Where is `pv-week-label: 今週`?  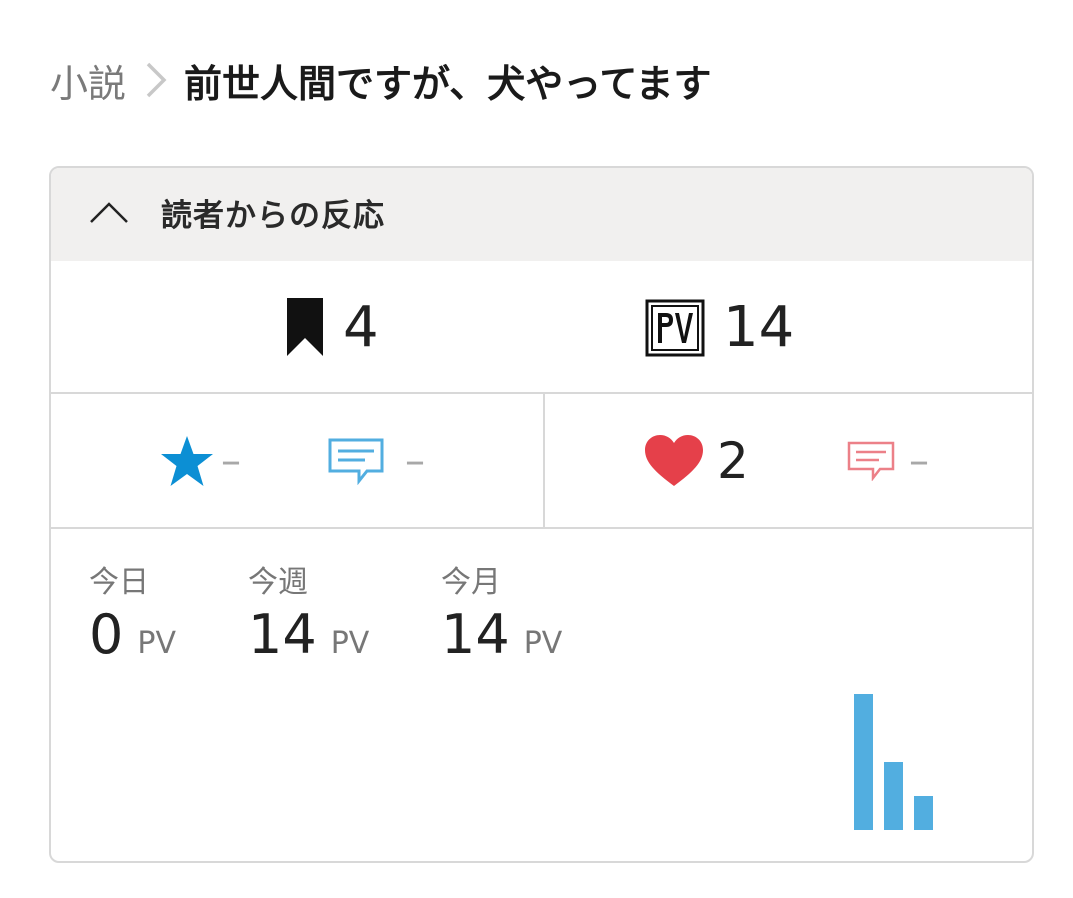 pv-week-label: 今週 is located at coordinates (278, 582).